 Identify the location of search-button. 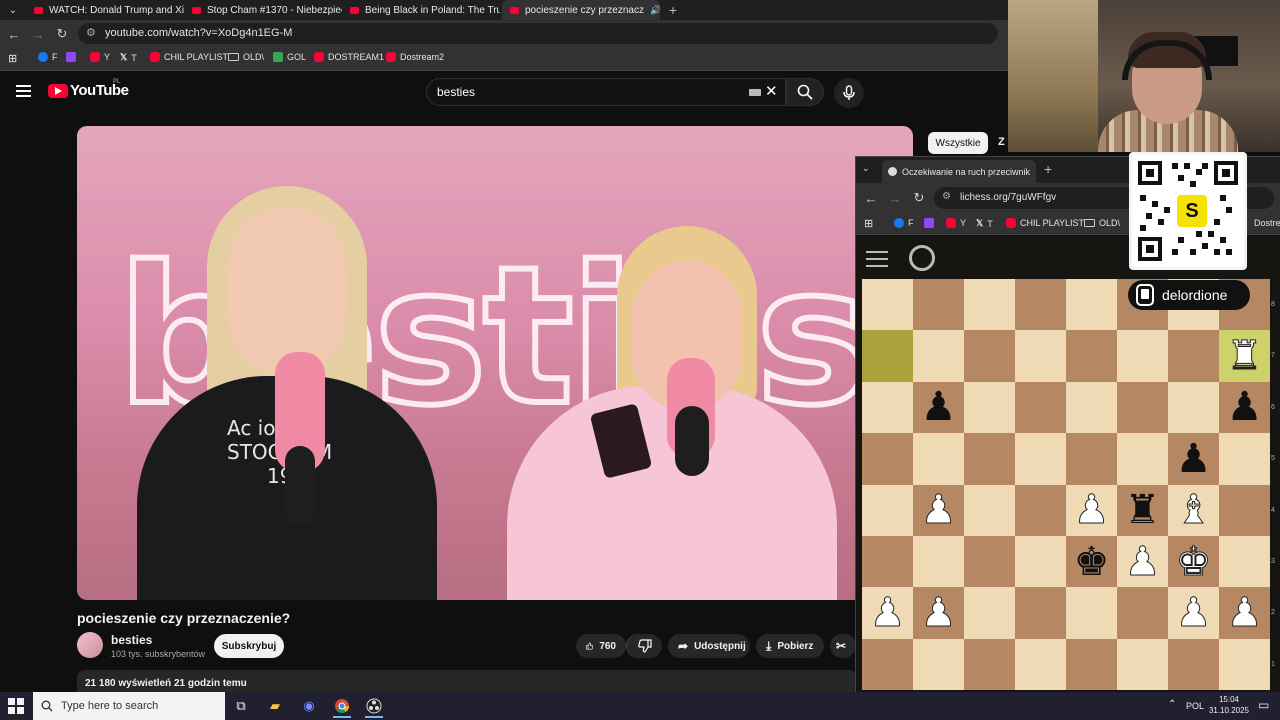
(805, 92).